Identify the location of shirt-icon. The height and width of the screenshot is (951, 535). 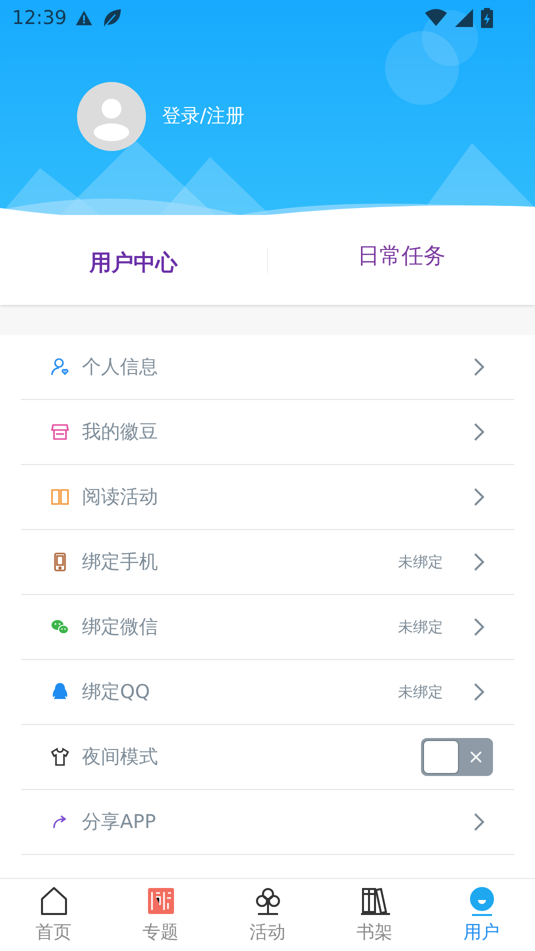
(60, 757).